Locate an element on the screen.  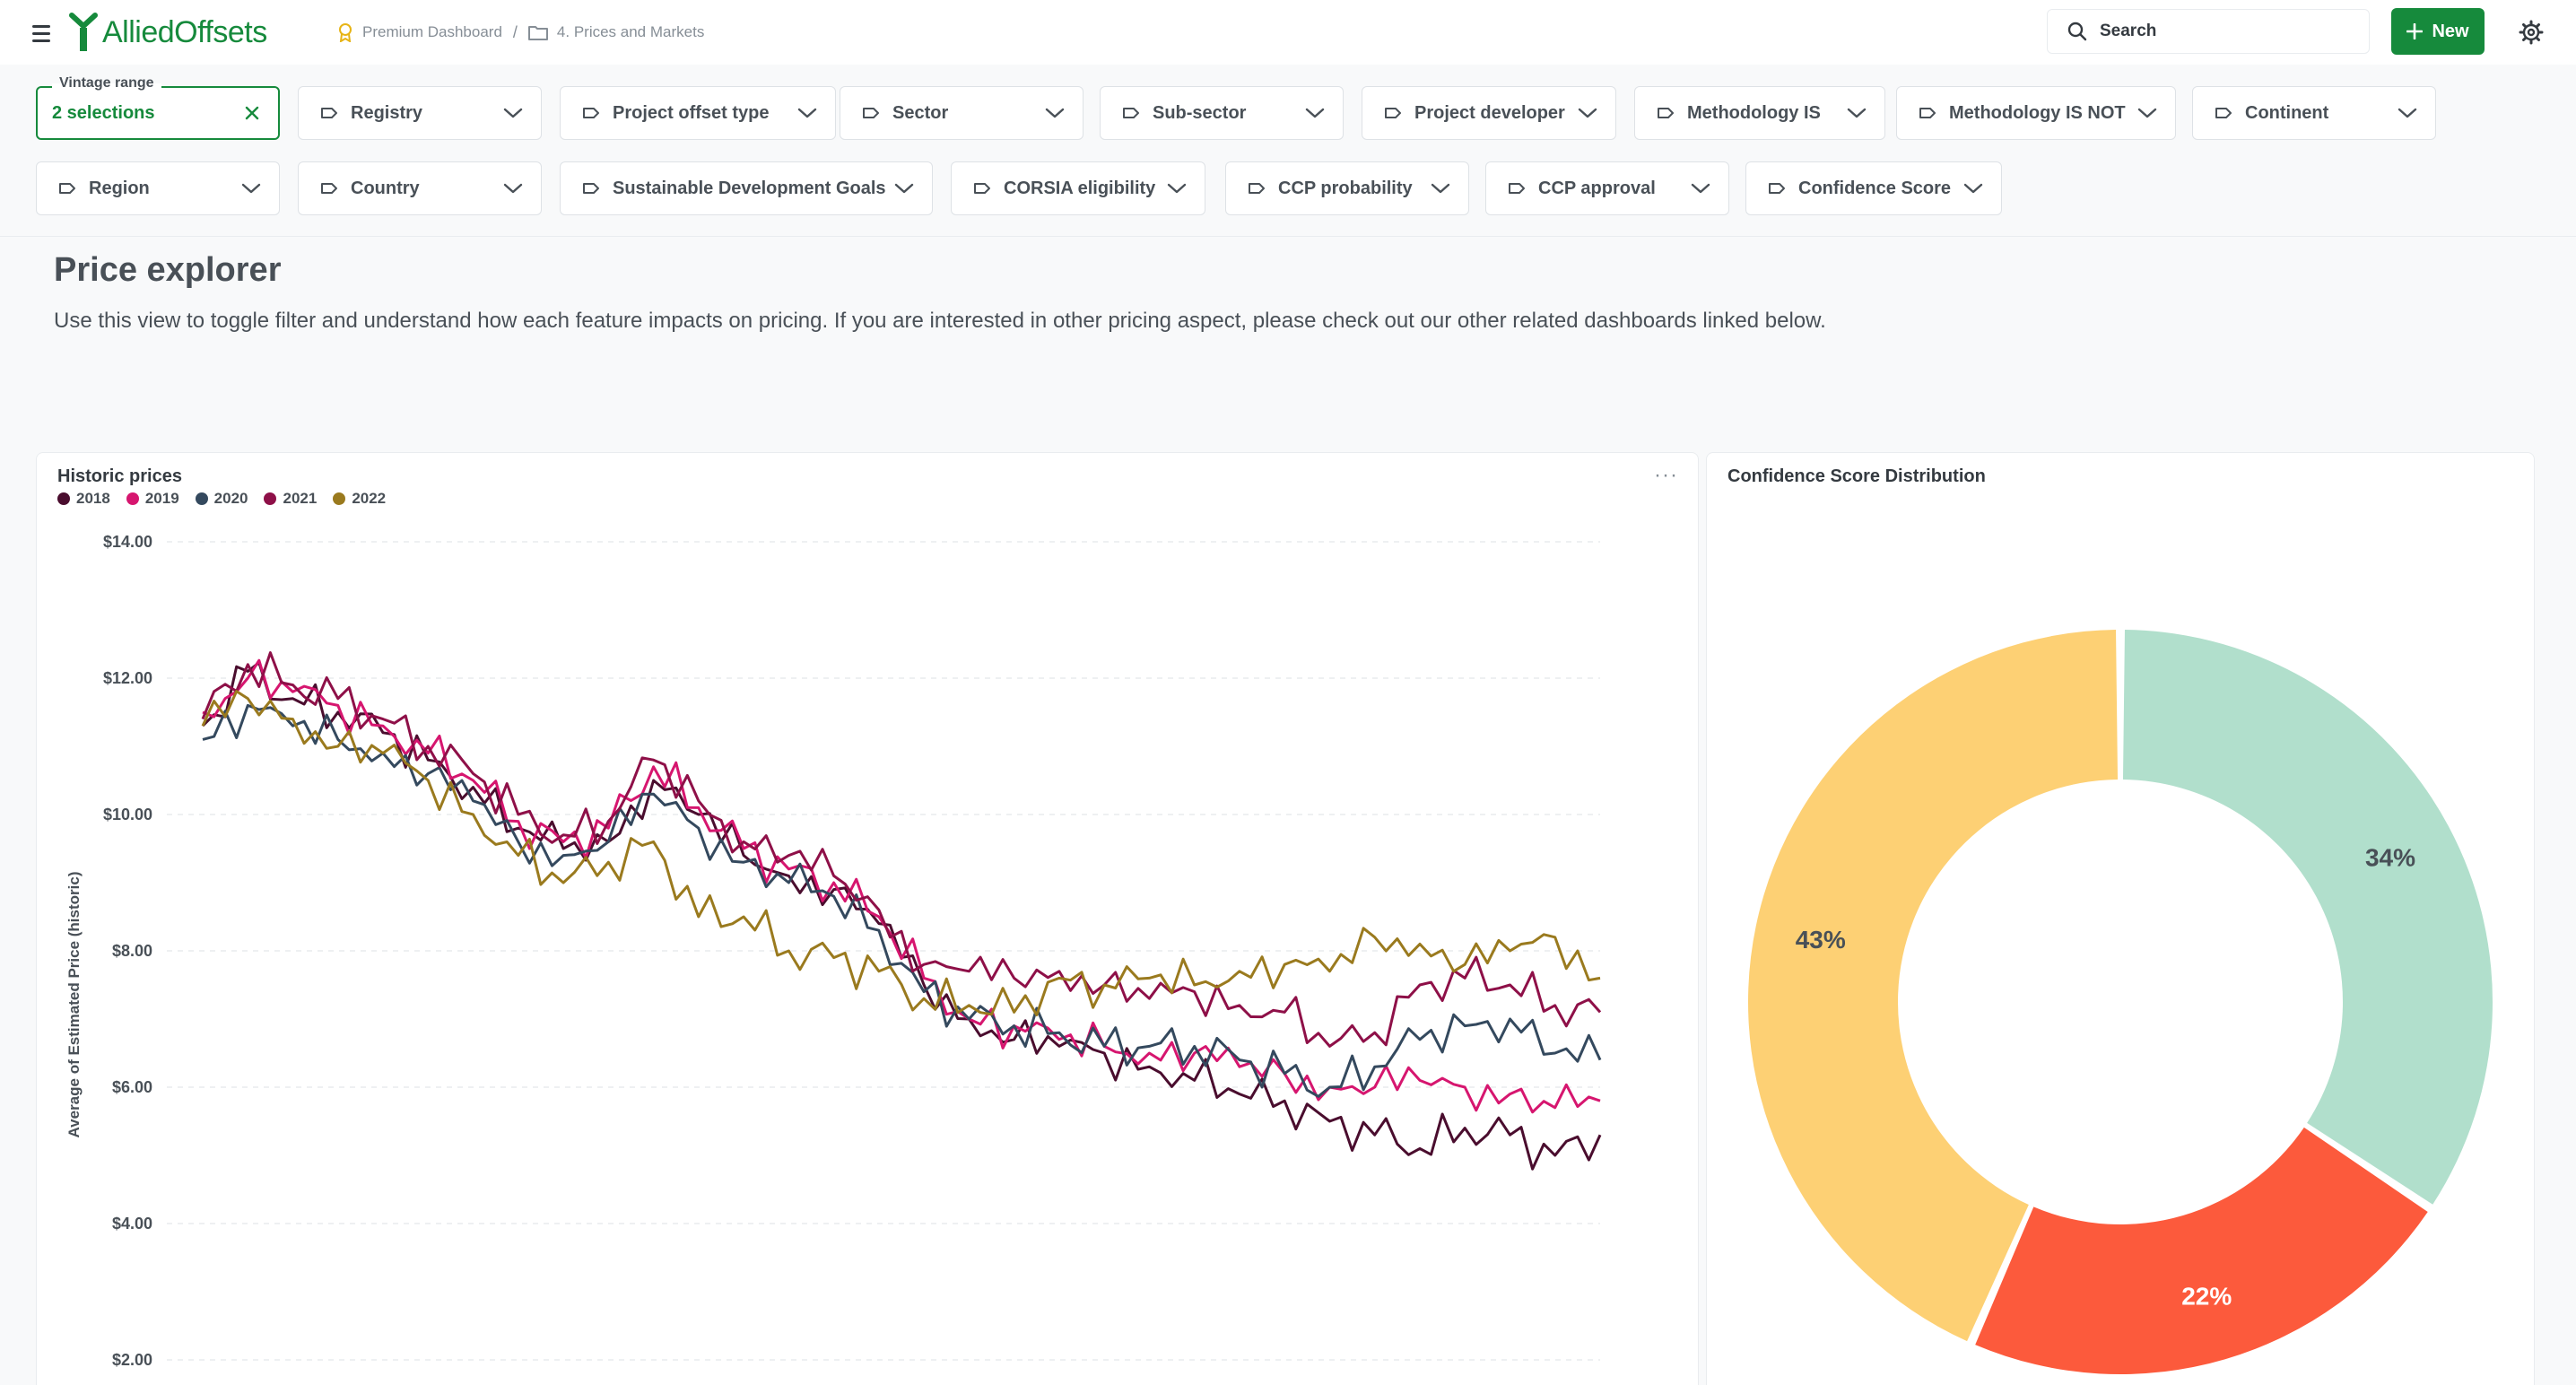
legend-label: 2022 is located at coordinates (369, 498).